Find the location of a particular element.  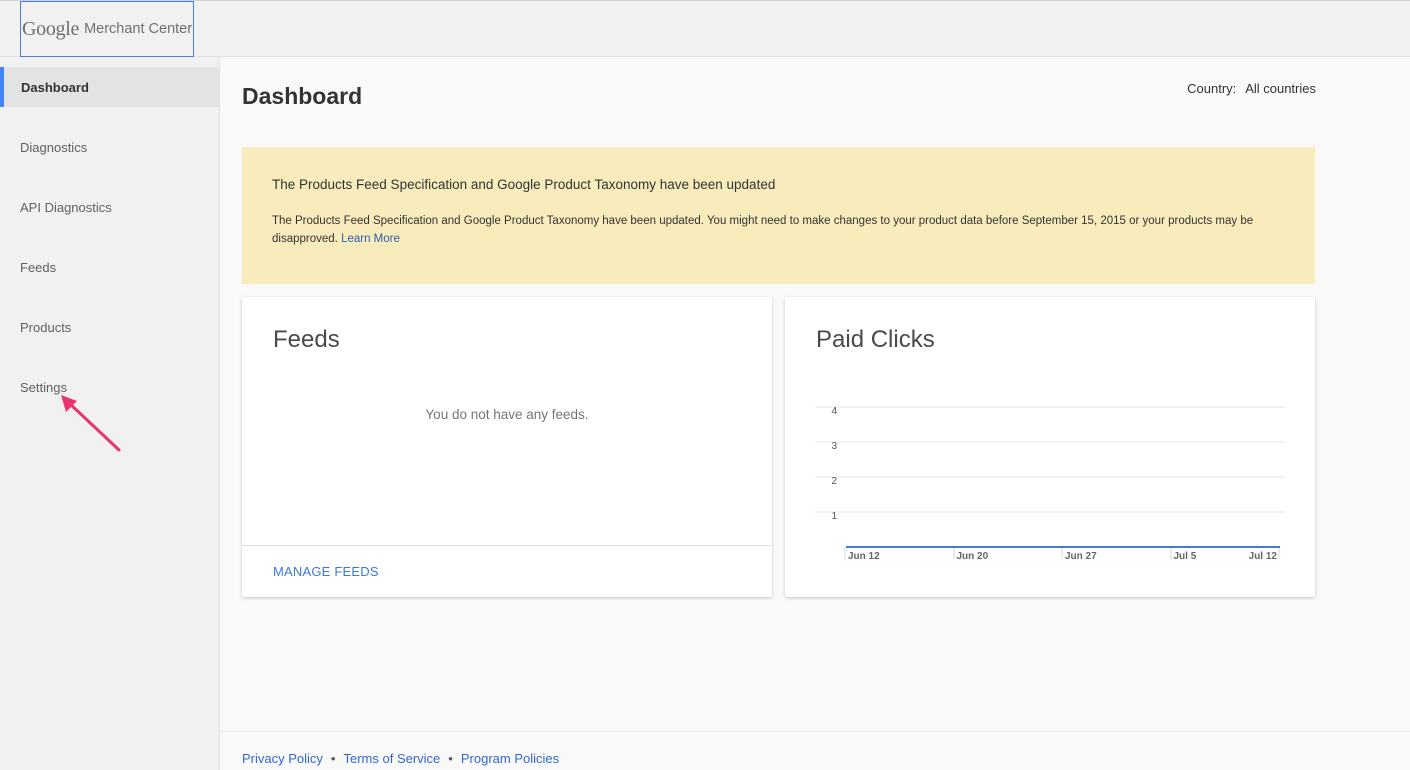

learn-more-link: Learn More is located at coordinates (370, 239).